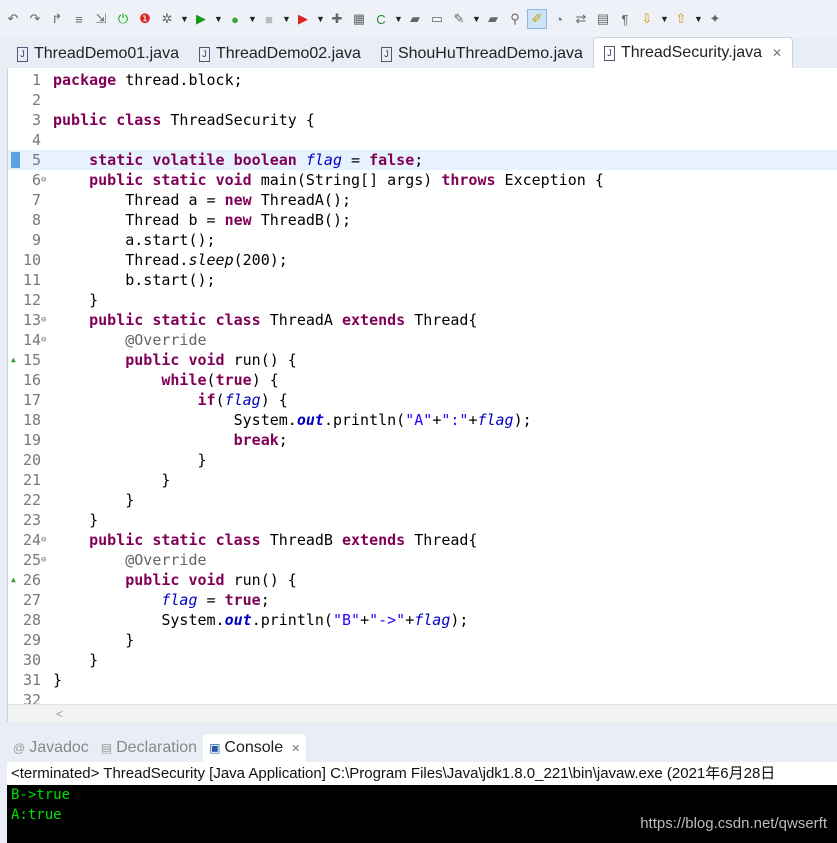 This screenshot has height=843, width=837. Describe the element at coordinates (255, 748) in the screenshot. I see `tab-console: ▣ Console ✕` at that location.